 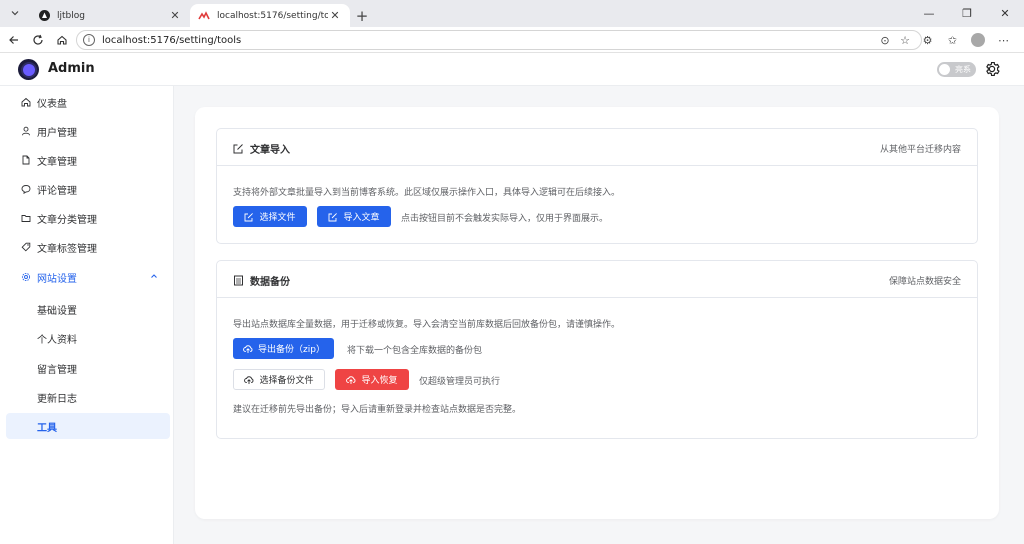 I want to click on sidebar-subitem-changelog: 更新日志, so click(x=88, y=397).